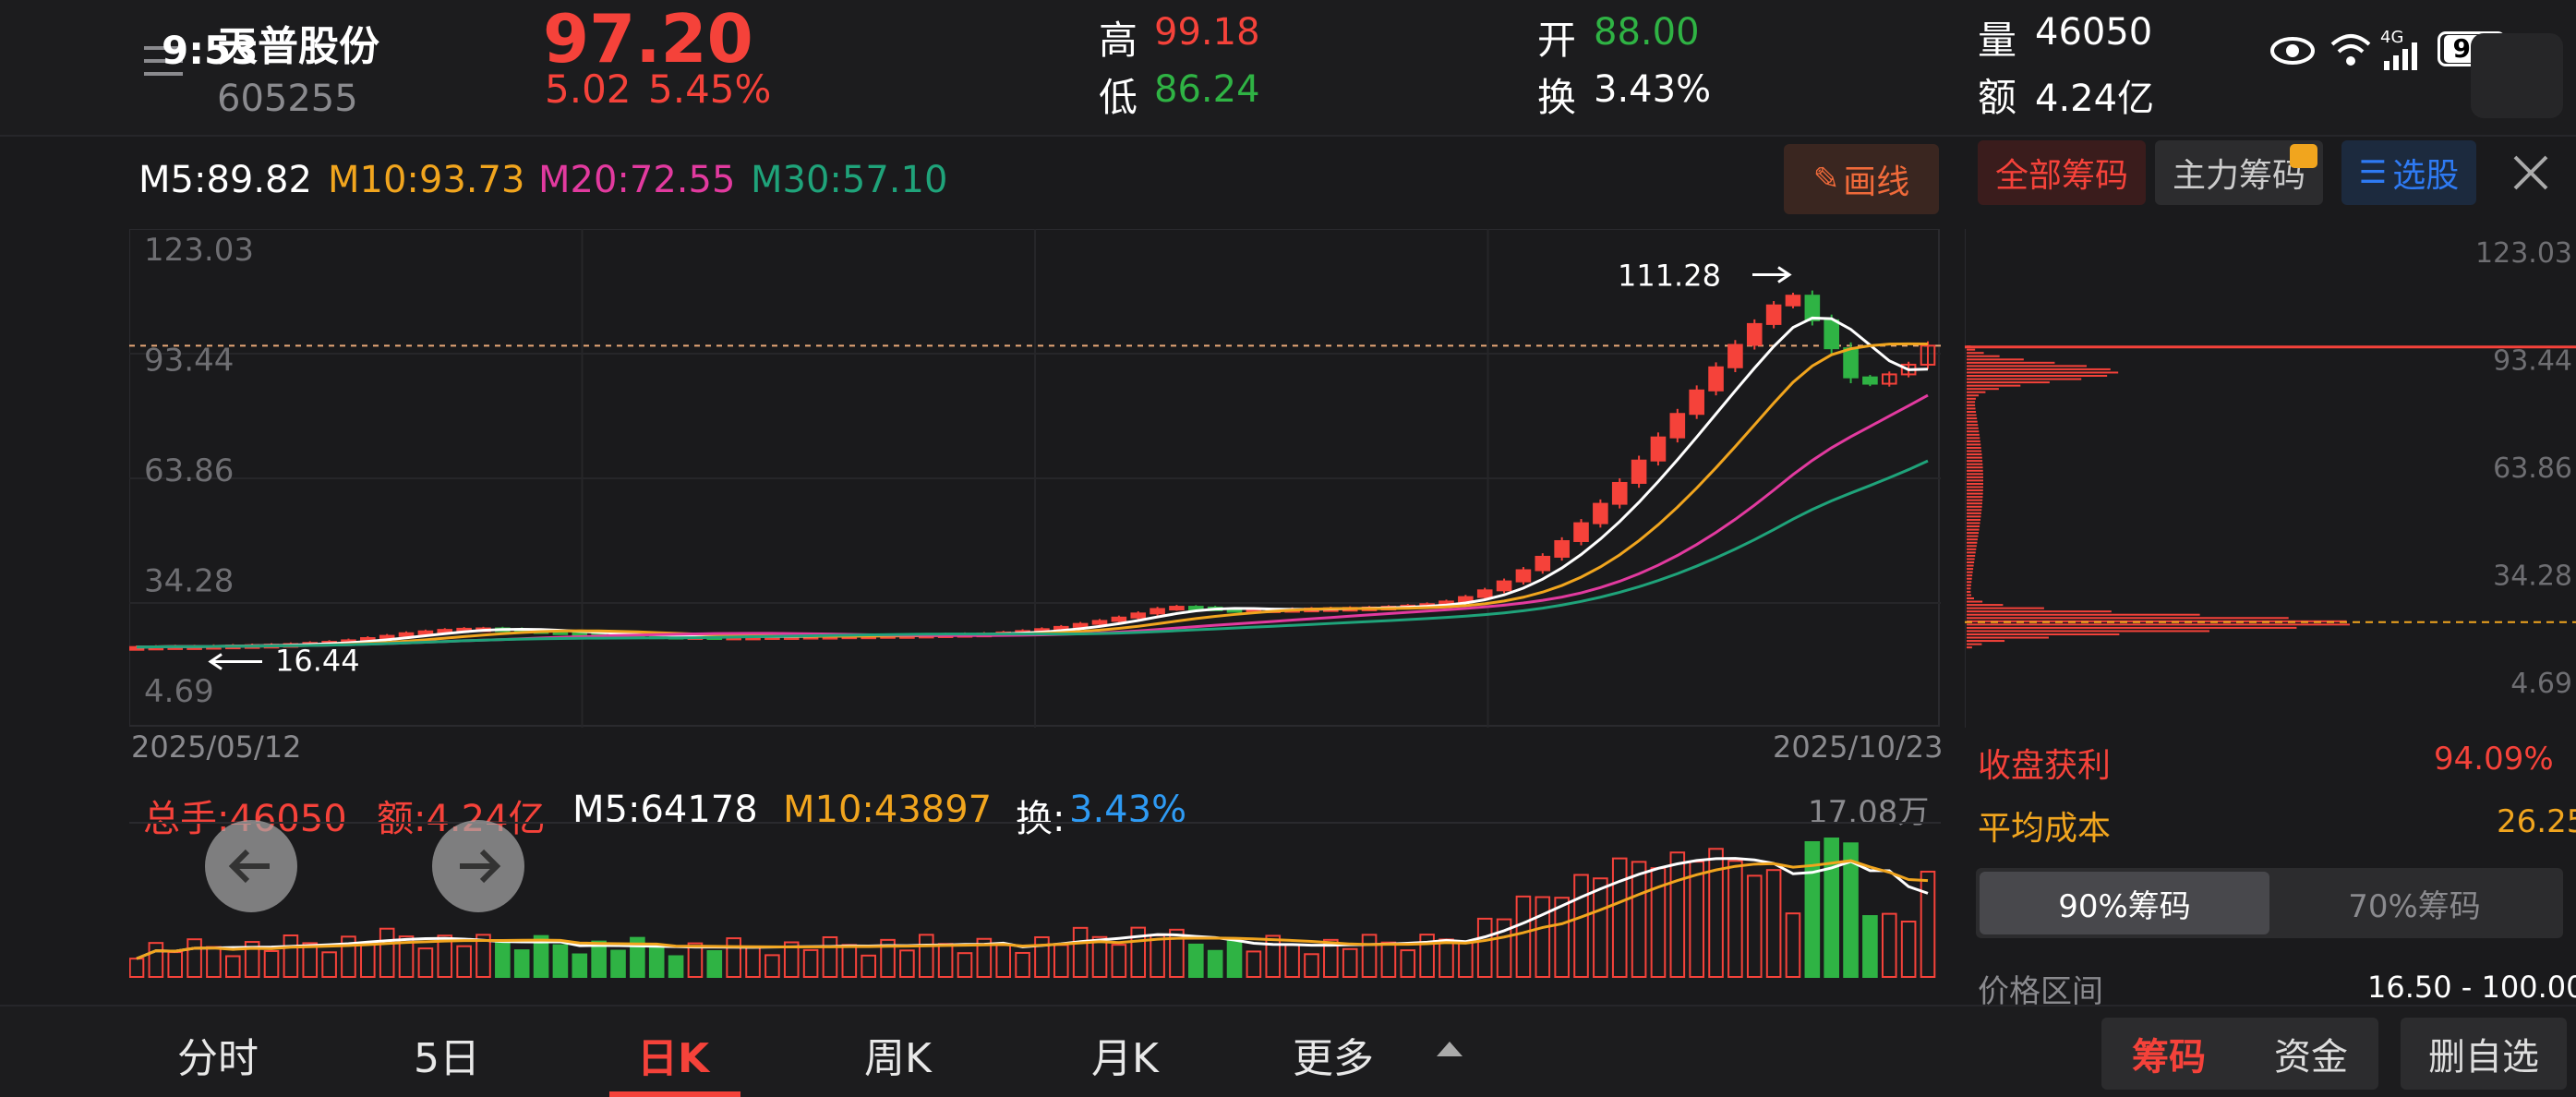  I want to click on chip-axis-label: 34.28, so click(2532, 576).